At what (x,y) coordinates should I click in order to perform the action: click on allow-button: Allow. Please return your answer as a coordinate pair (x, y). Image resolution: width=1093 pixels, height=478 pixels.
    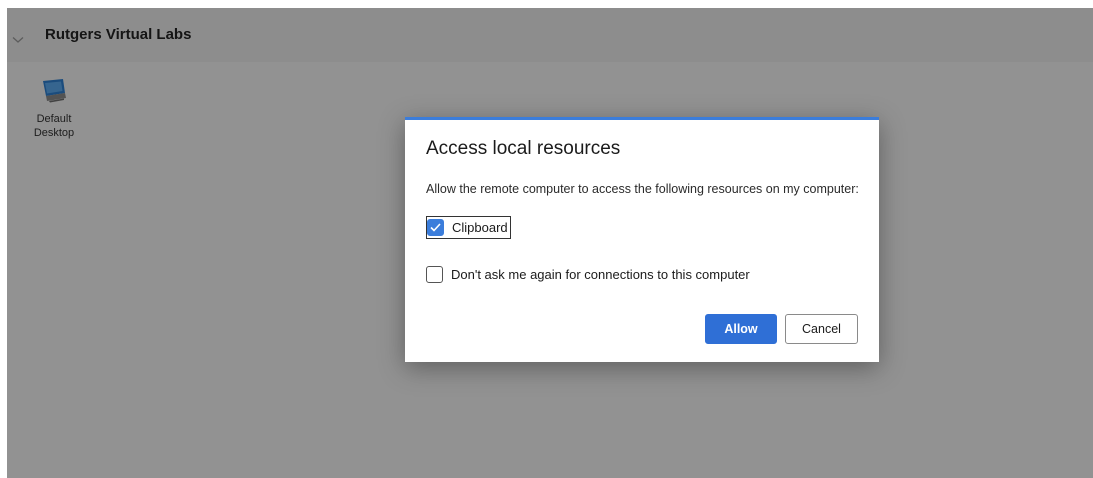
    Looking at the image, I should click on (741, 329).